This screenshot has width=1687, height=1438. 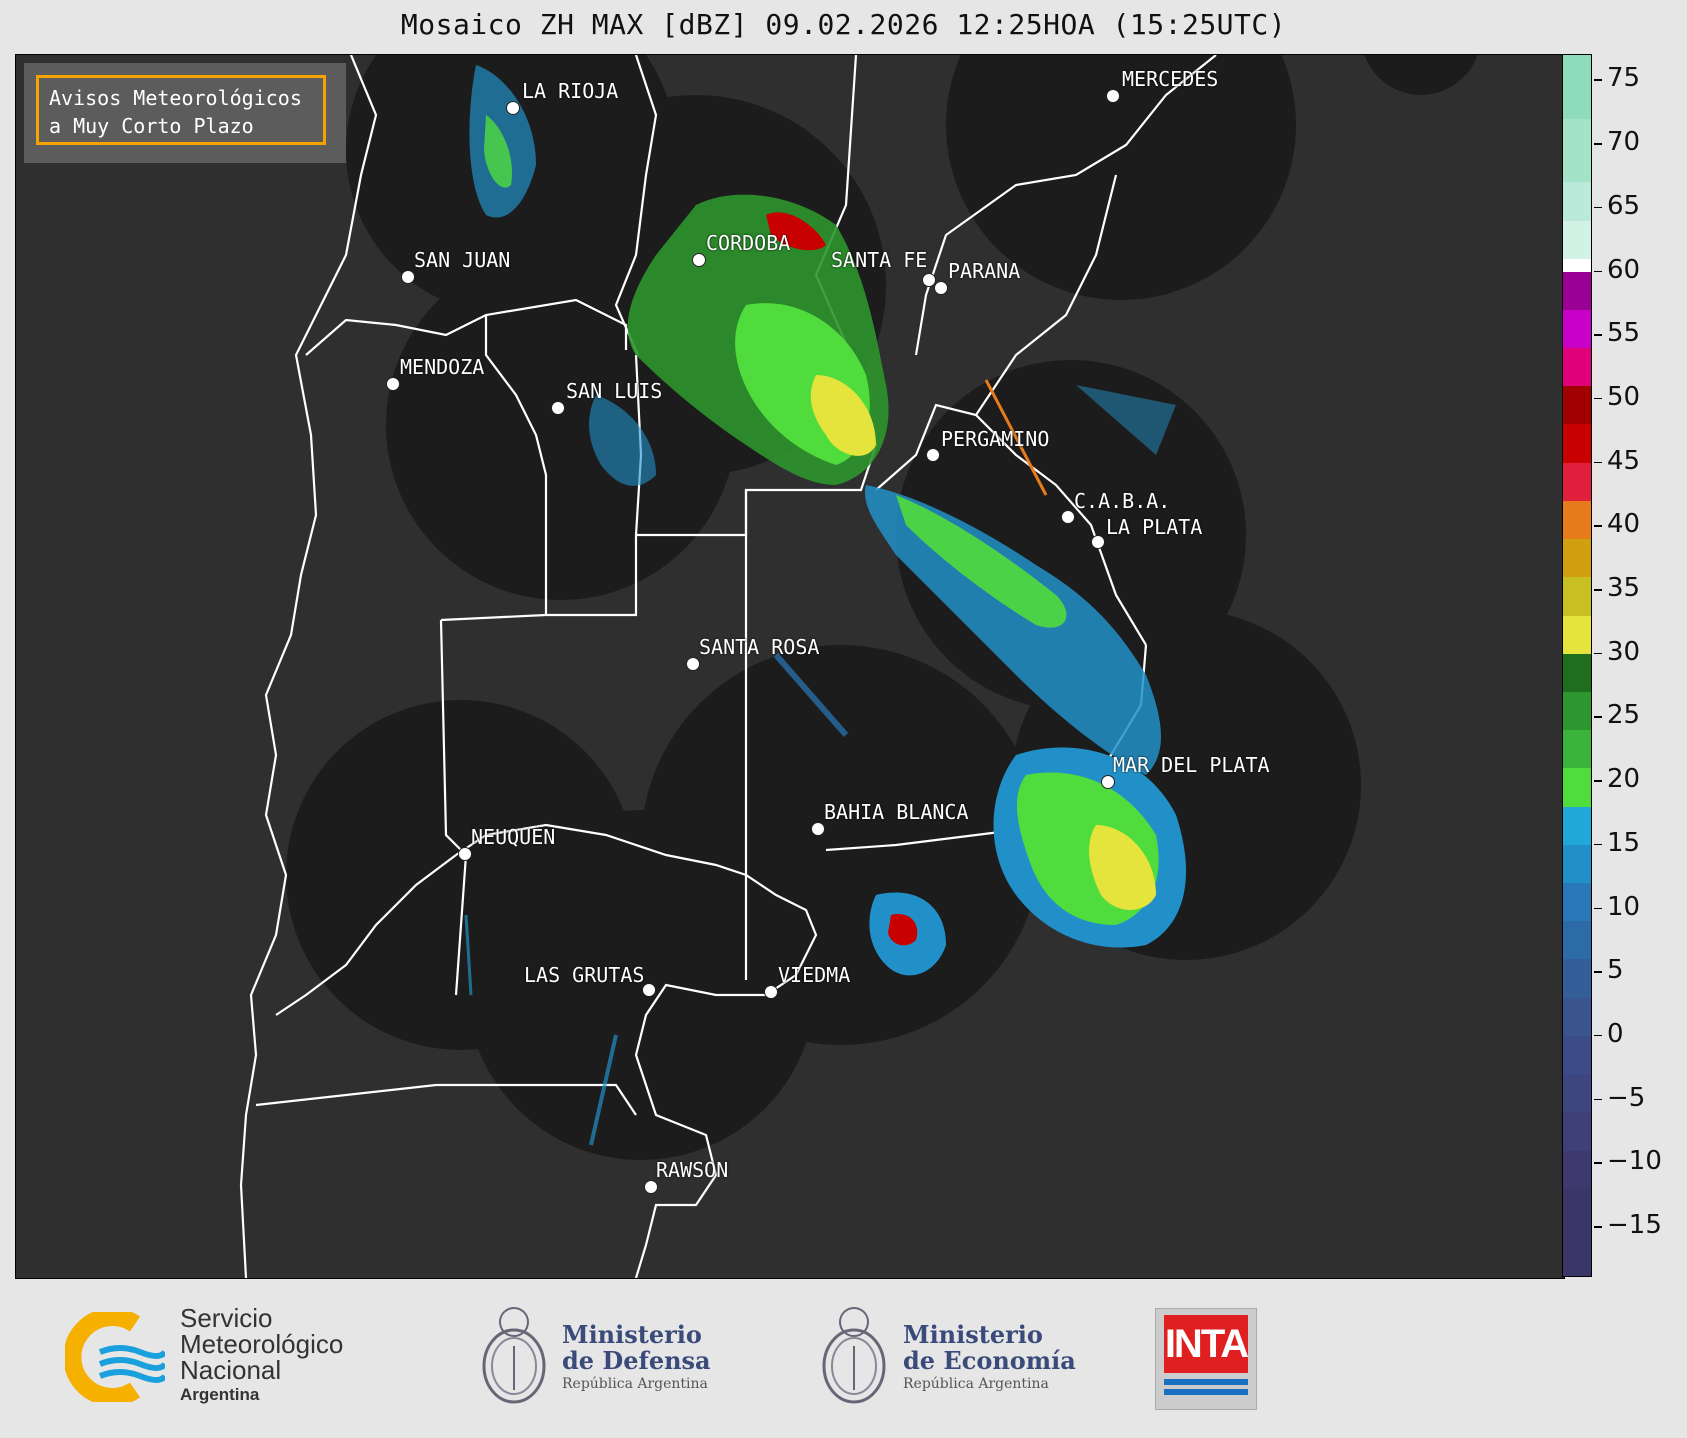 What do you see at coordinates (651, 1187) in the screenshot?
I see `city-marker-rawson` at bounding box center [651, 1187].